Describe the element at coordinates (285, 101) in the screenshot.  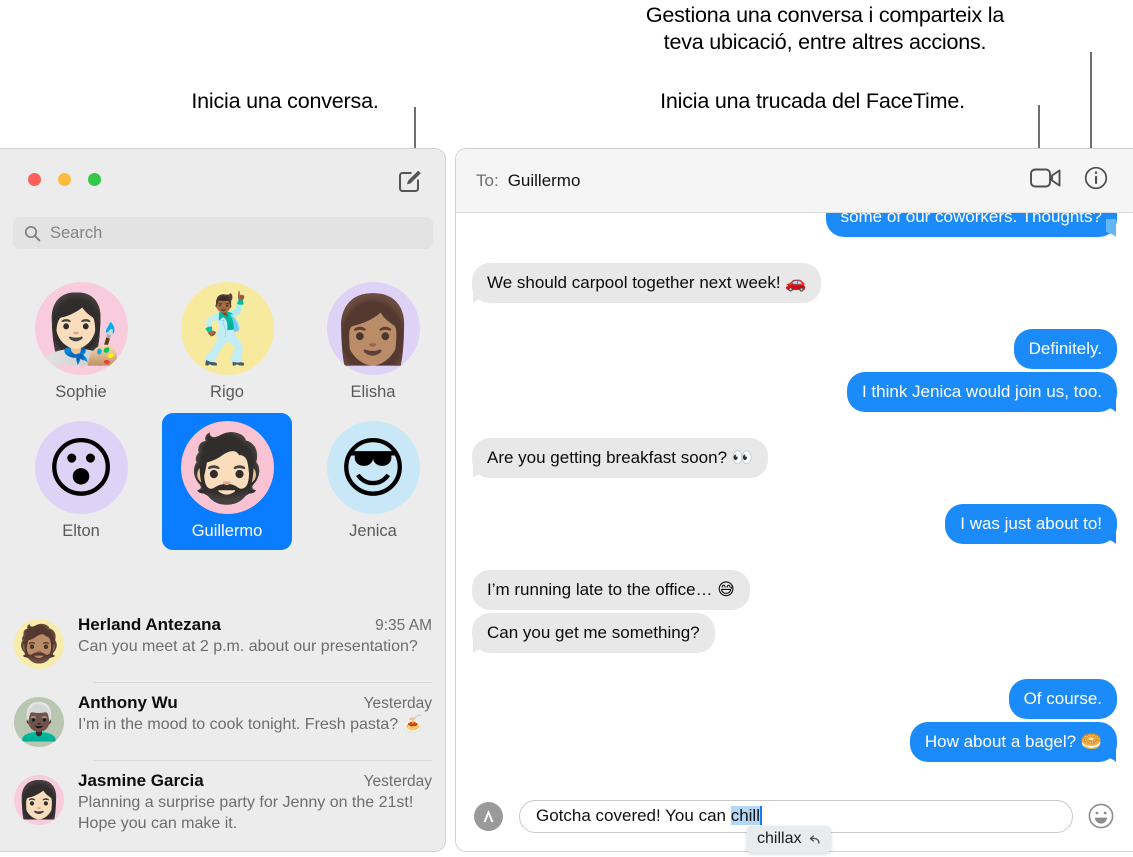
I see `callout-compose: Inicia una conversa.` at that location.